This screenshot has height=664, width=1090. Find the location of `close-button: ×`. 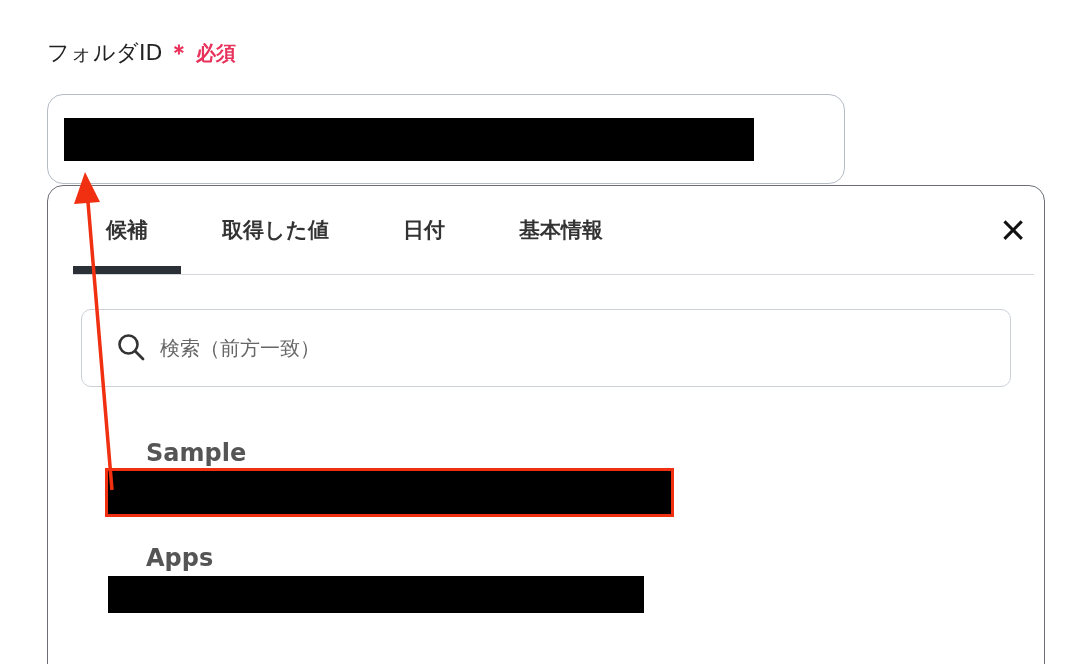

close-button: × is located at coordinates (1013, 230).